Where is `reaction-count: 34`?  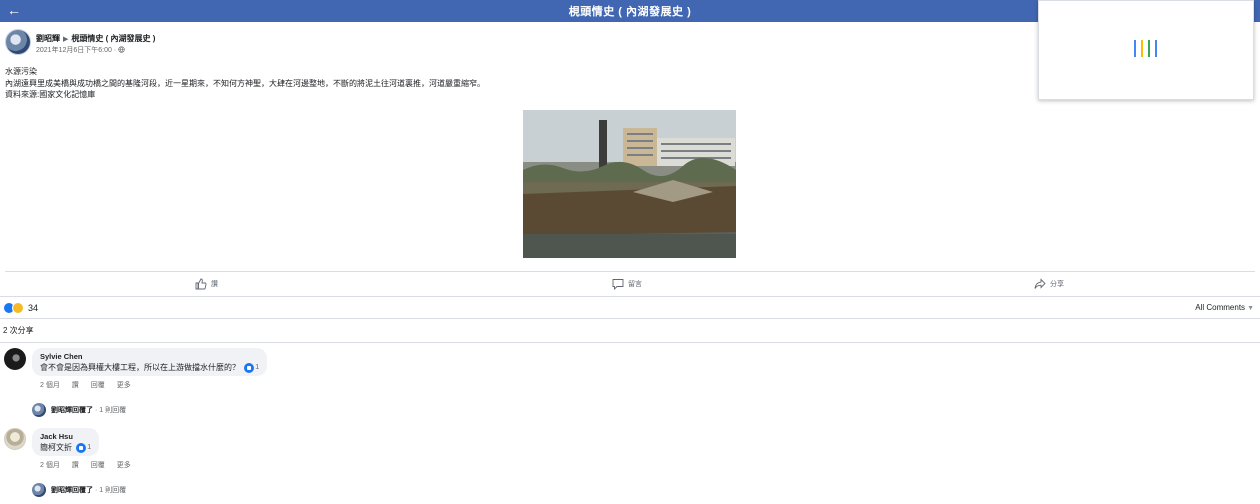
reaction-count: 34 is located at coordinates (33, 308).